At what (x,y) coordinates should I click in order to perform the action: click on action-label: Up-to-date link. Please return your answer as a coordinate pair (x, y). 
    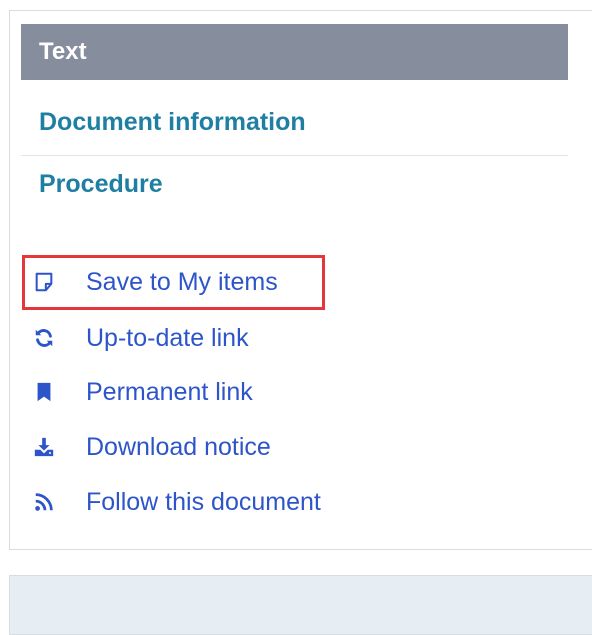
    Looking at the image, I should click on (167, 337).